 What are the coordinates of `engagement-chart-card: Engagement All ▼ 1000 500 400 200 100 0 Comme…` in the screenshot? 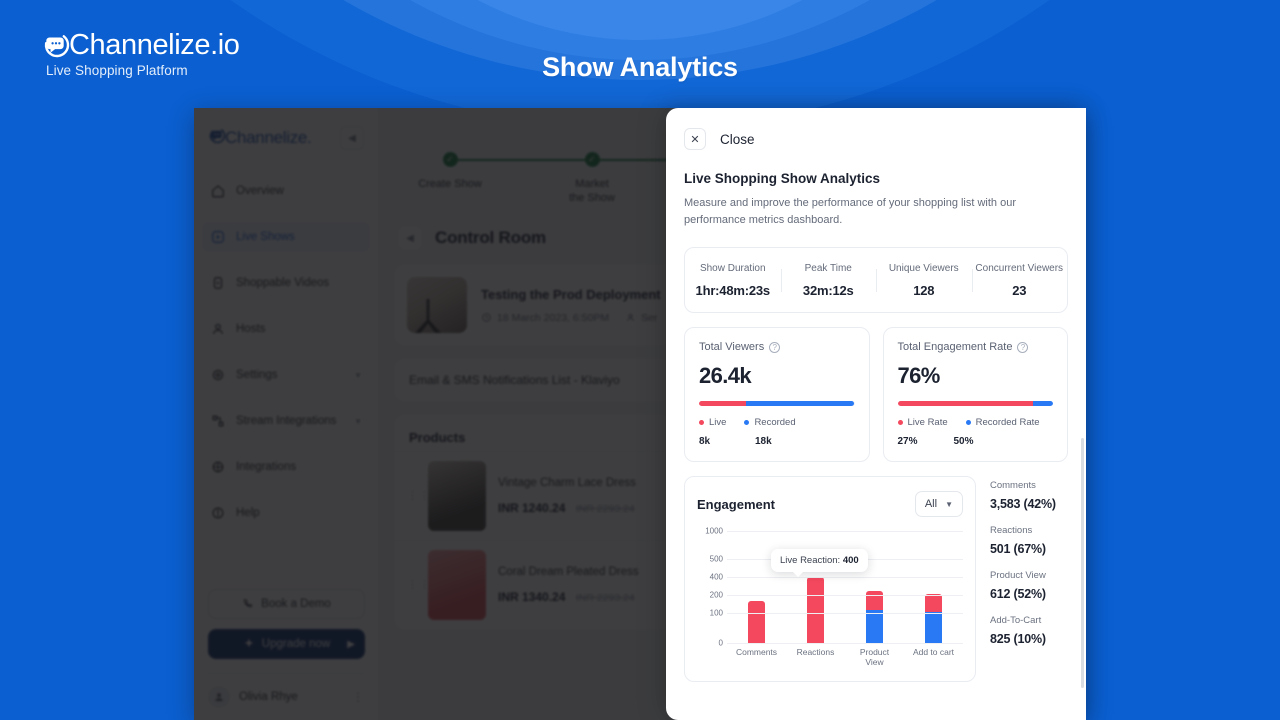 It's located at (830, 579).